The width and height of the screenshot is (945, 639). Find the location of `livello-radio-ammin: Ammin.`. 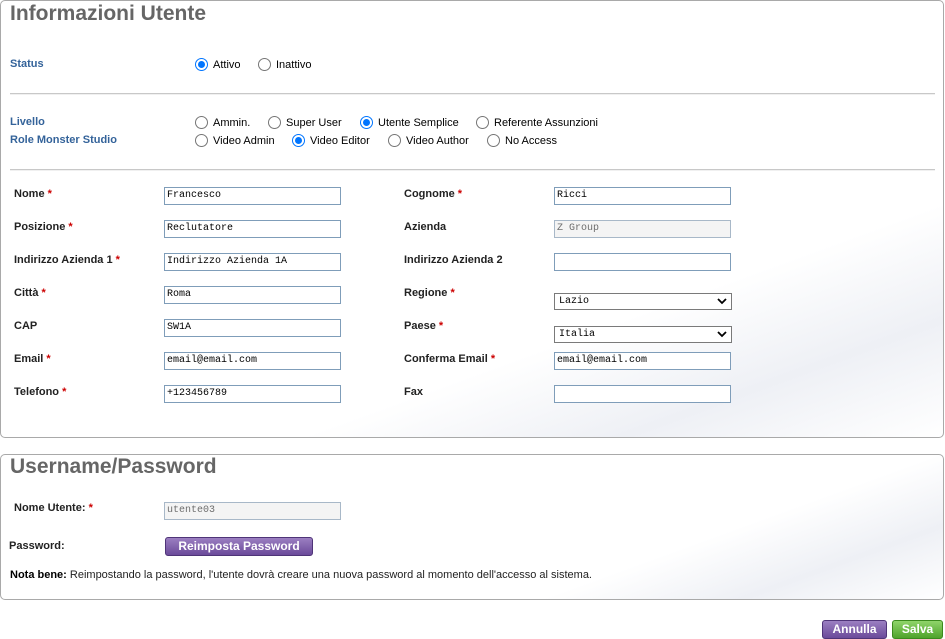

livello-radio-ammin: Ammin. is located at coordinates (222, 122).